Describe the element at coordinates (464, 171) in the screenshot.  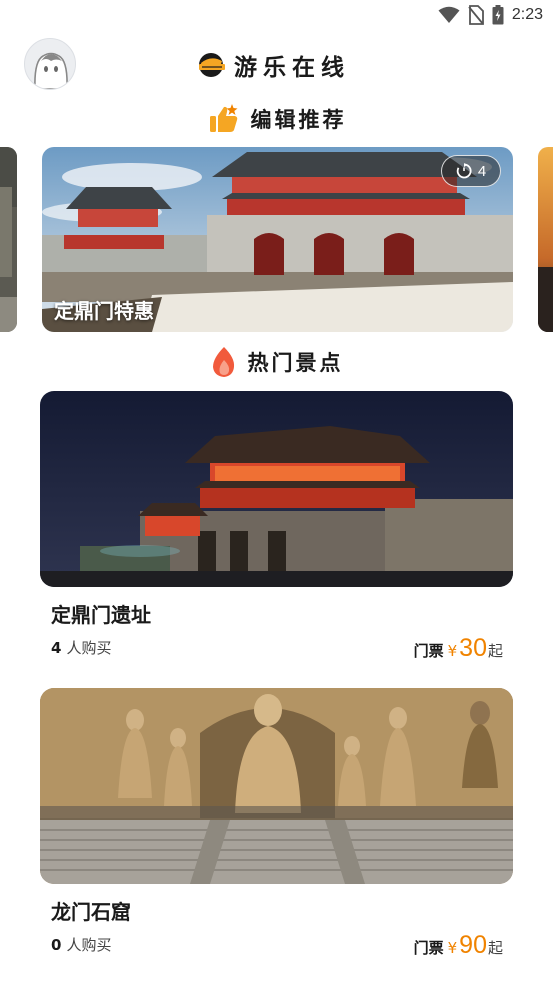
I see `refresh-icon` at that location.